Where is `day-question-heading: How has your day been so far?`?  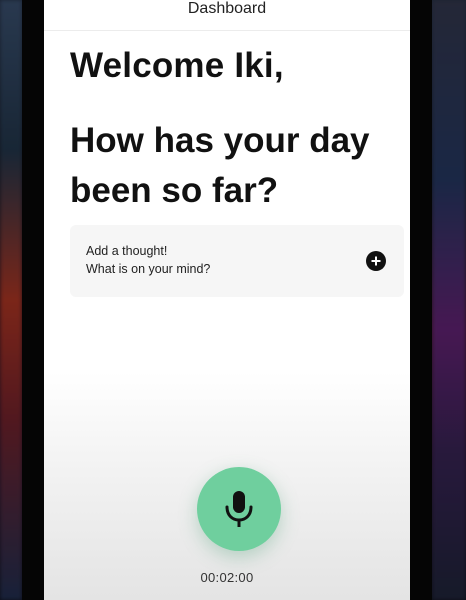 day-question-heading: How has your day been so far? is located at coordinates (220, 165).